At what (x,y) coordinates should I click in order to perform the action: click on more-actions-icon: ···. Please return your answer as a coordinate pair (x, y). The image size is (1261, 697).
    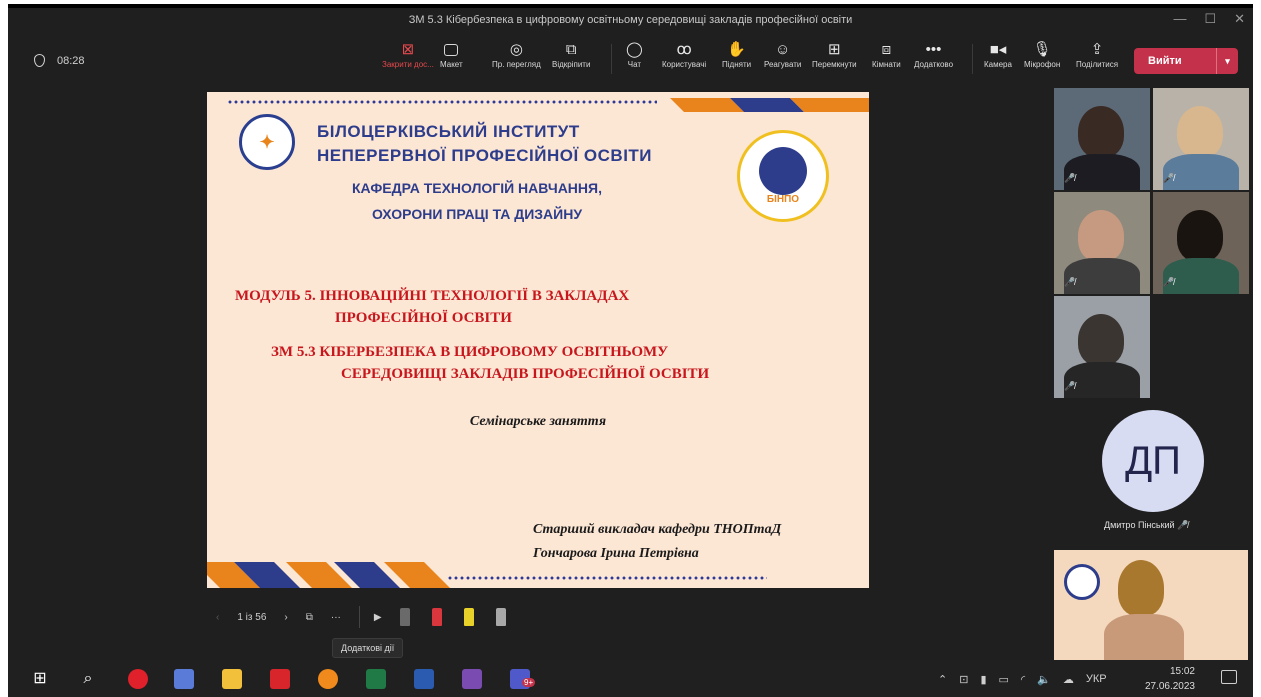
    Looking at the image, I should click on (336, 617).